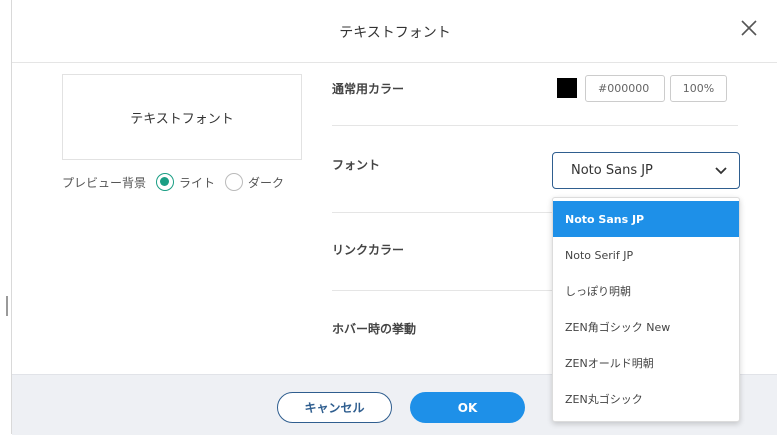 The height and width of the screenshot is (435, 777). I want to click on preview-background-row: プレビュー背景 ライト ダーク, so click(173, 182).